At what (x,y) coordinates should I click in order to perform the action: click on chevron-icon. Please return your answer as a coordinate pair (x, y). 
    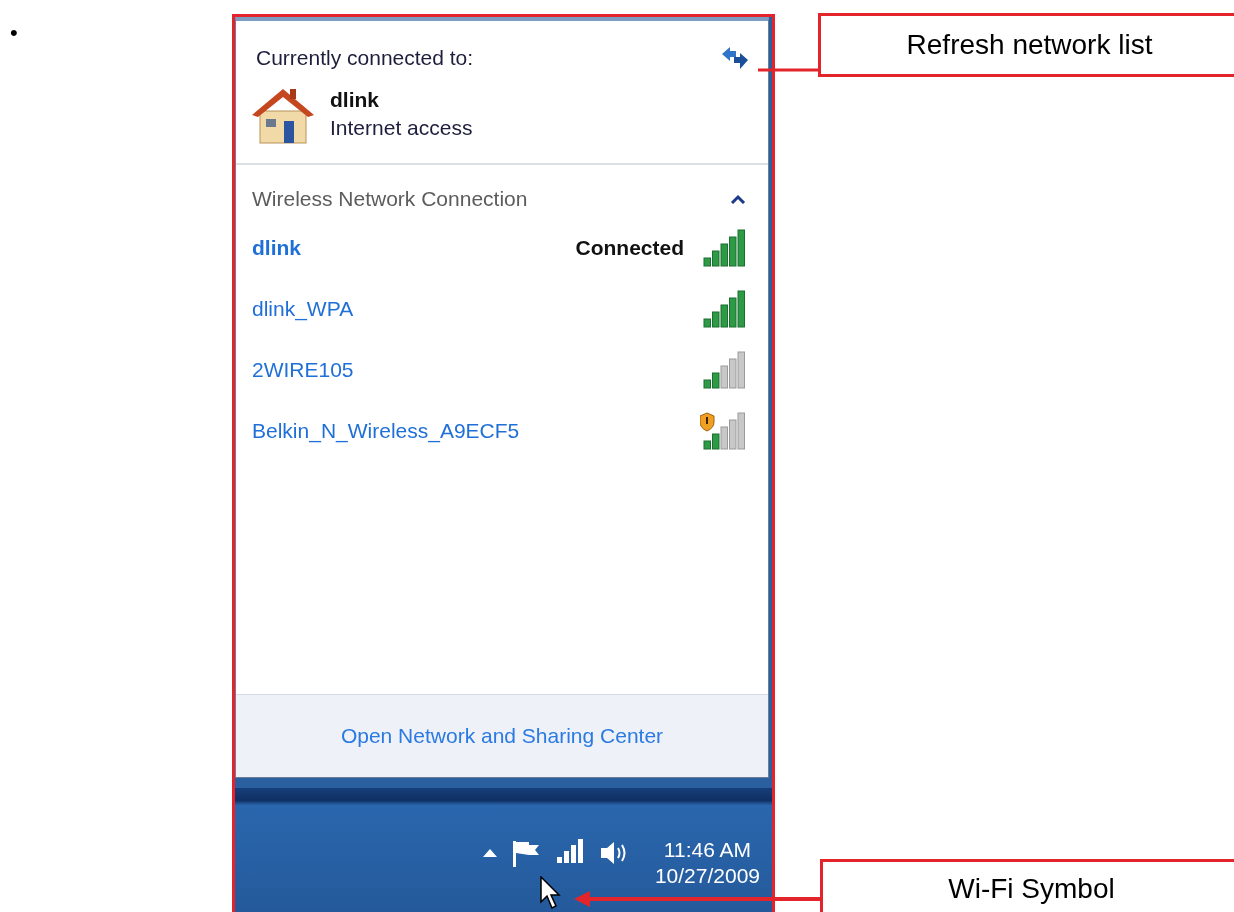
    Looking at the image, I should click on (738, 199).